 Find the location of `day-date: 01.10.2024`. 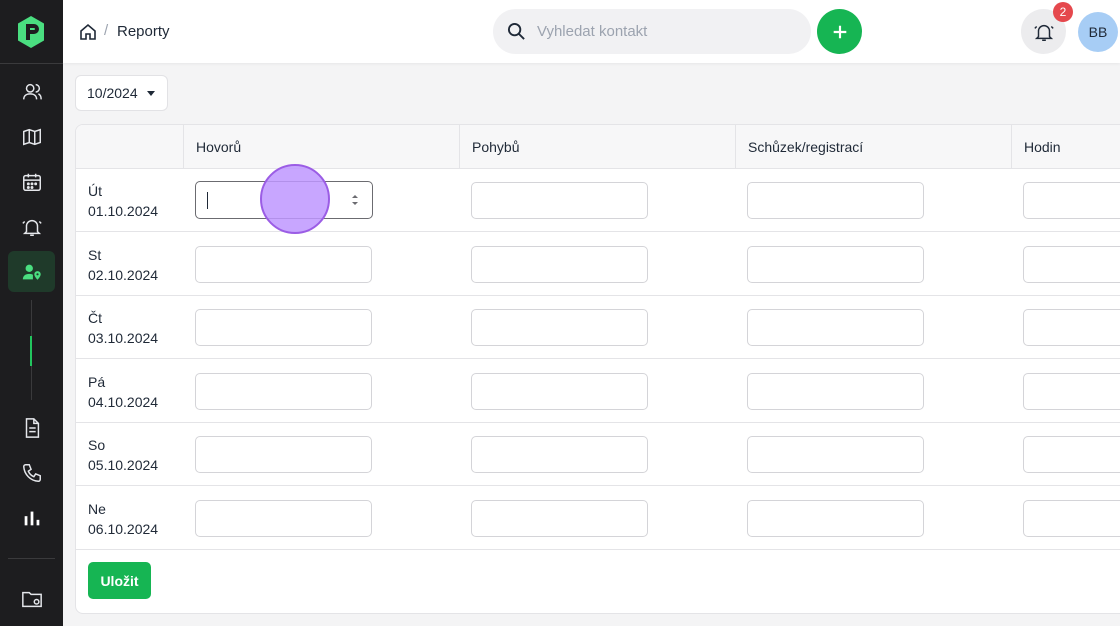

day-date: 01.10.2024 is located at coordinates (123, 211).